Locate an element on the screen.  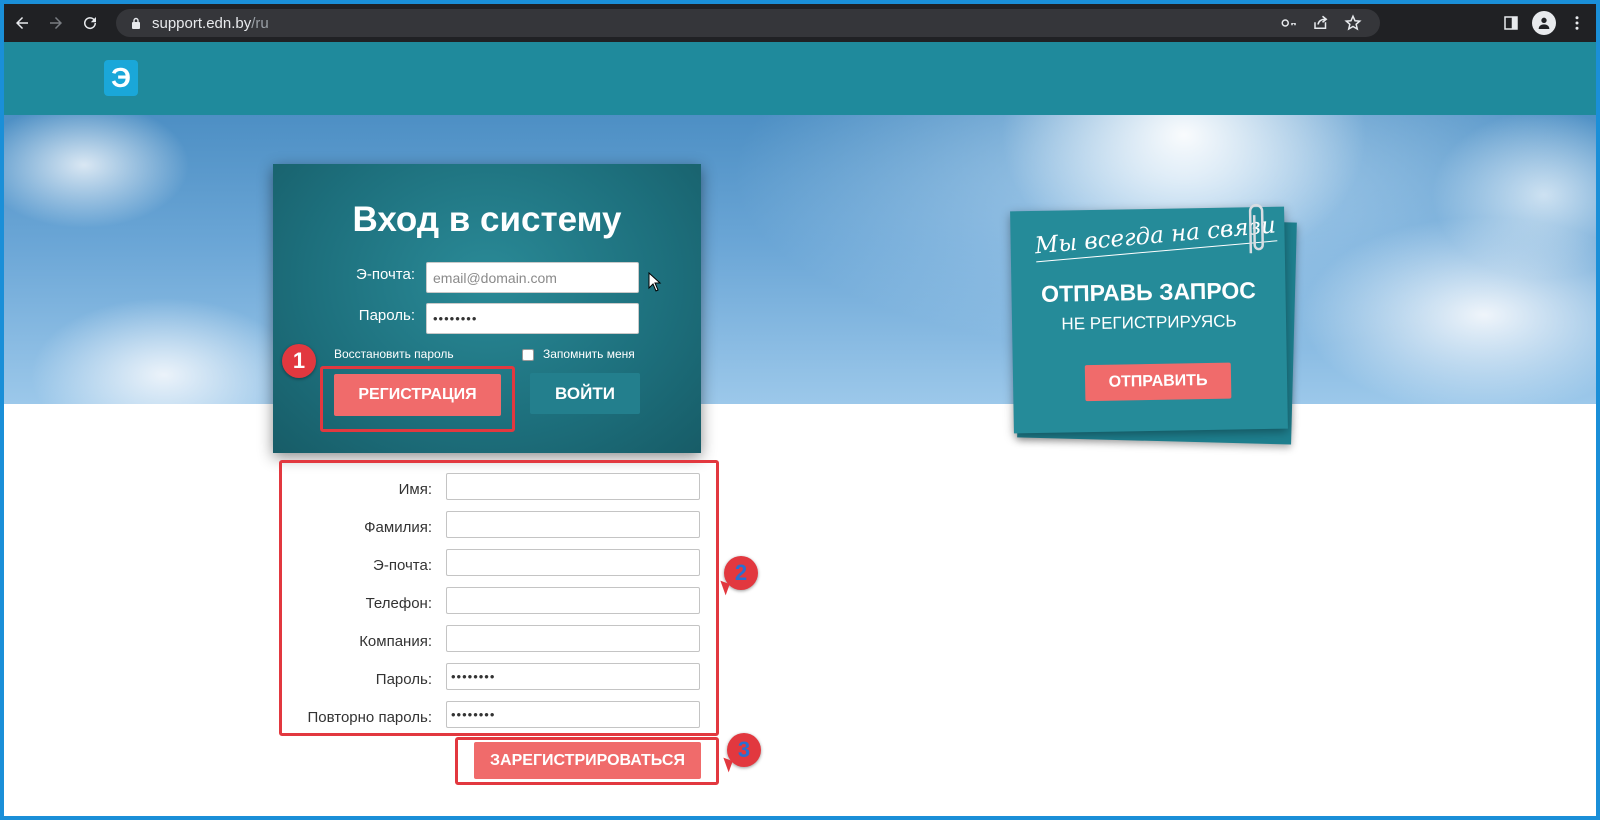
forward-button is located at coordinates (56, 23).